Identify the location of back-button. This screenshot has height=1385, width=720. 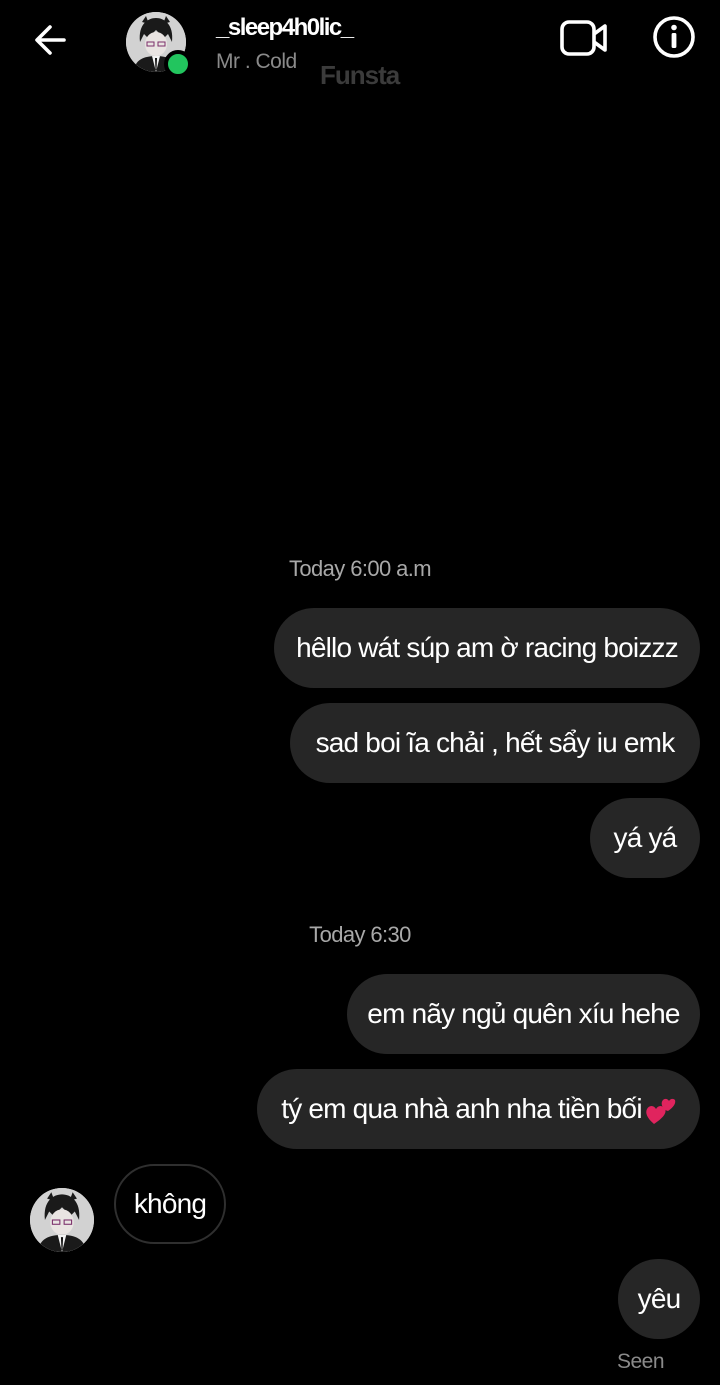
(50, 42).